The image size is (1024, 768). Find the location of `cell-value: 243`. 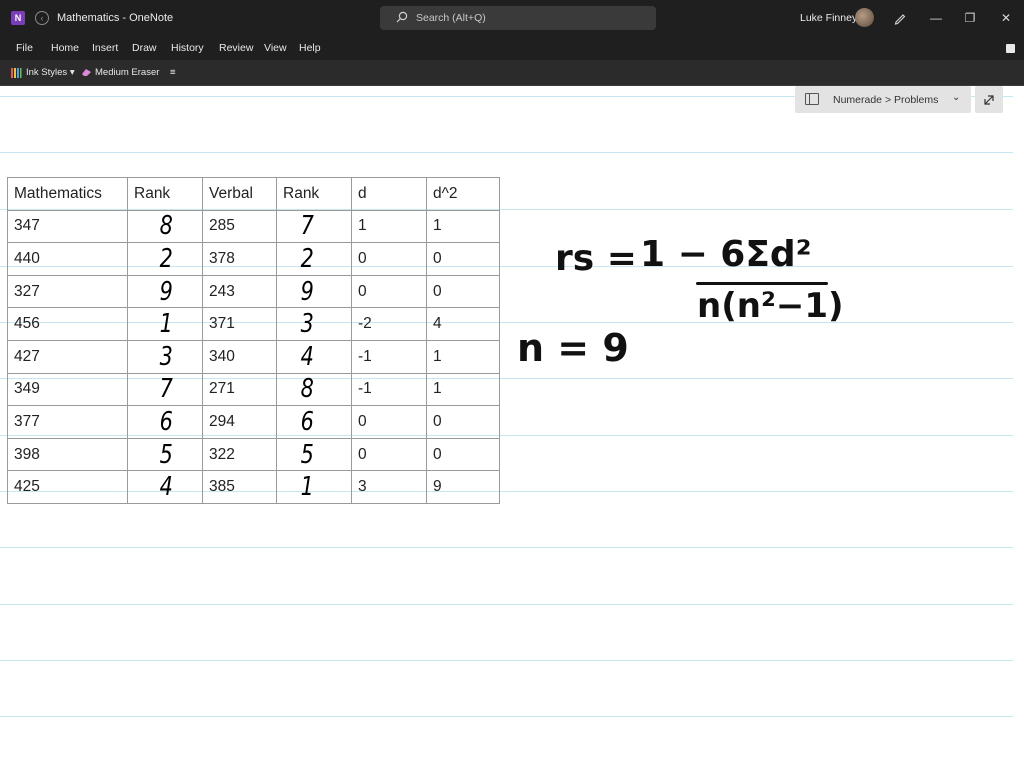

cell-value: 243 is located at coordinates (222, 291).